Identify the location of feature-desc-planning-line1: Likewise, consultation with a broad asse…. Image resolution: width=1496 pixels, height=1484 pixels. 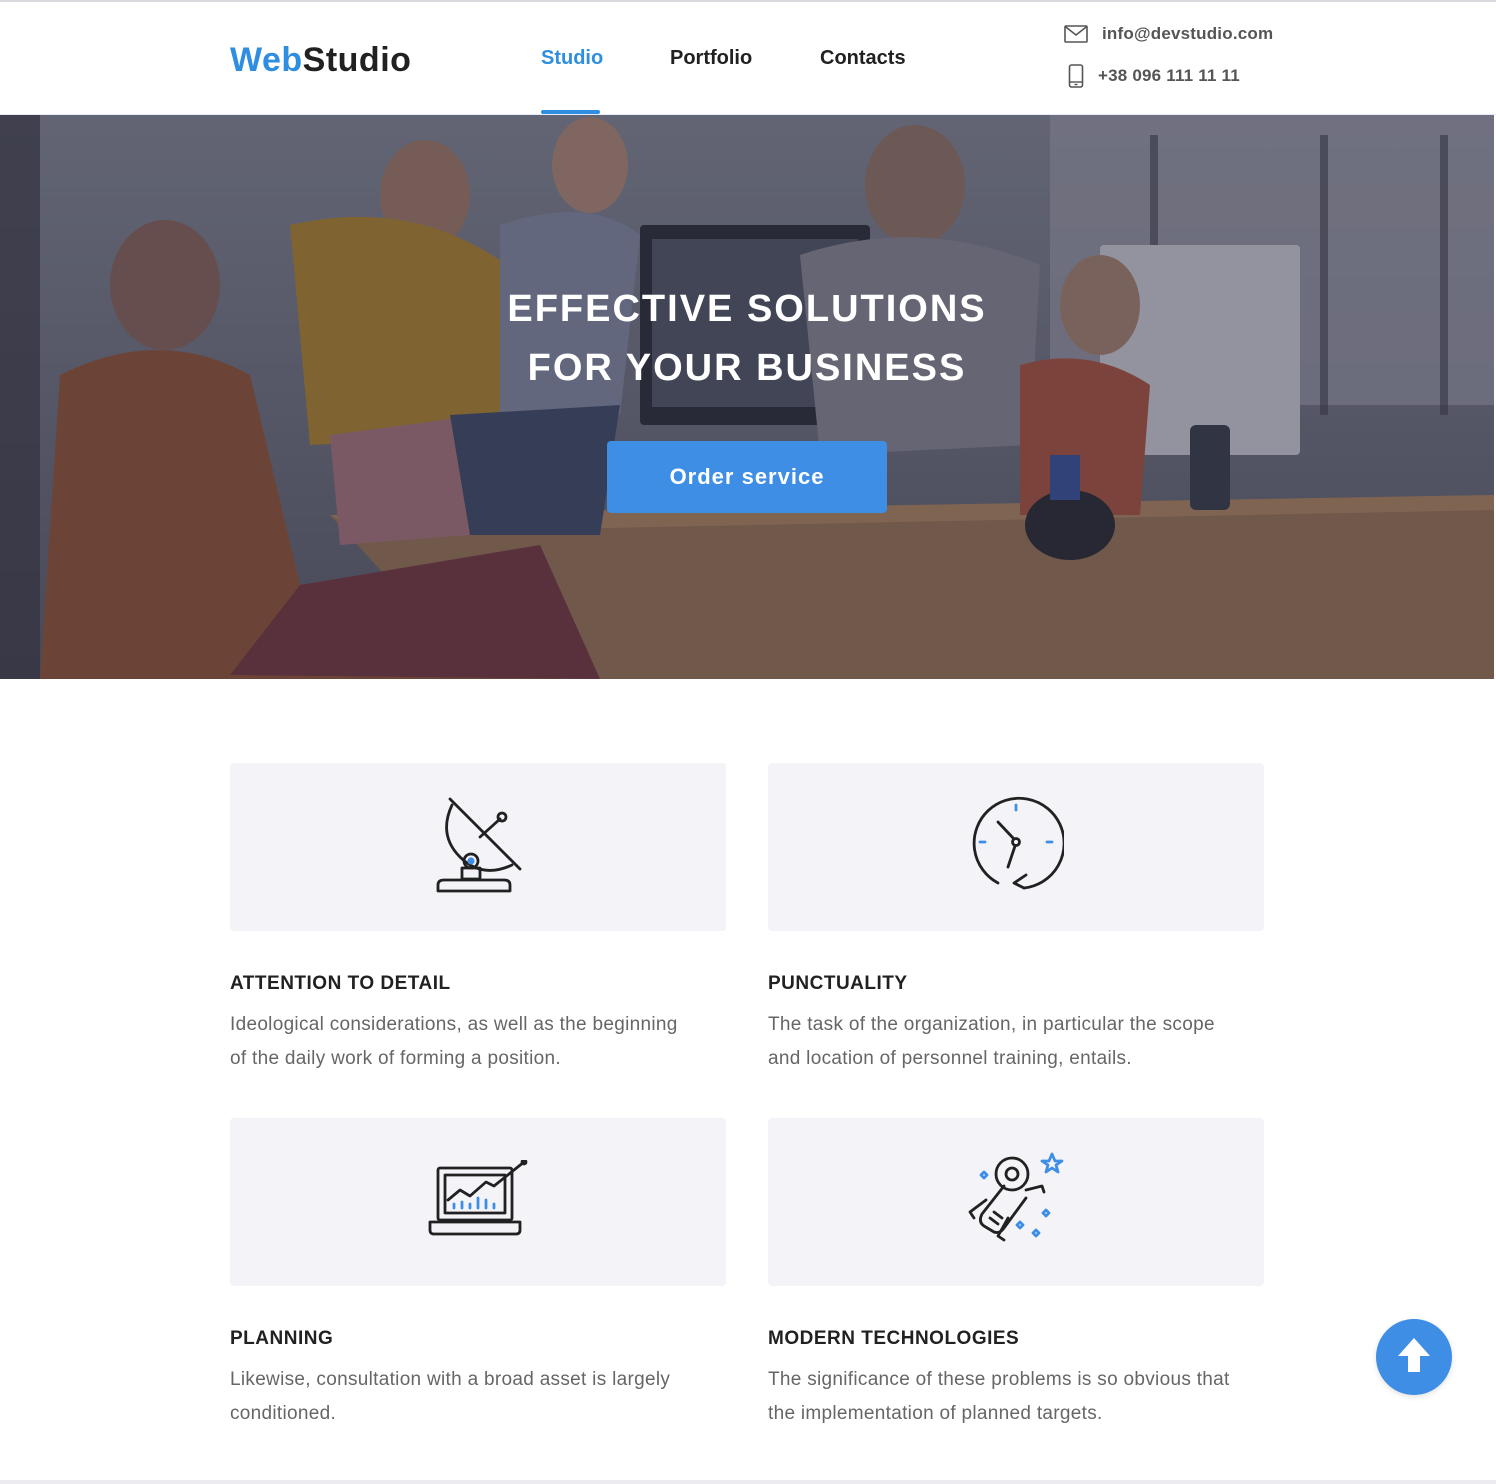
(450, 1379).